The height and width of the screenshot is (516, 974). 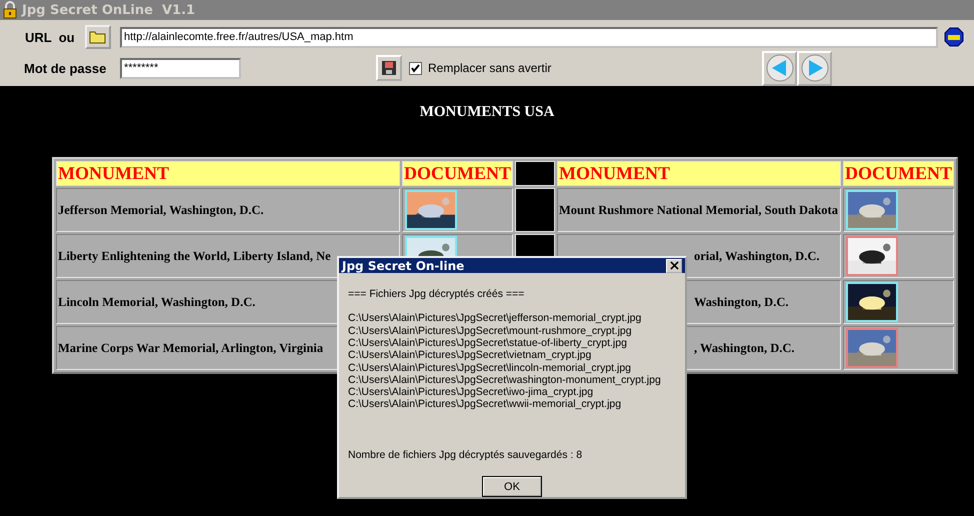 I want to click on file-path: C:\Users\Alain\Pictures\JpgSecret\washington-monument_crypt.jpg, so click(x=505, y=380).